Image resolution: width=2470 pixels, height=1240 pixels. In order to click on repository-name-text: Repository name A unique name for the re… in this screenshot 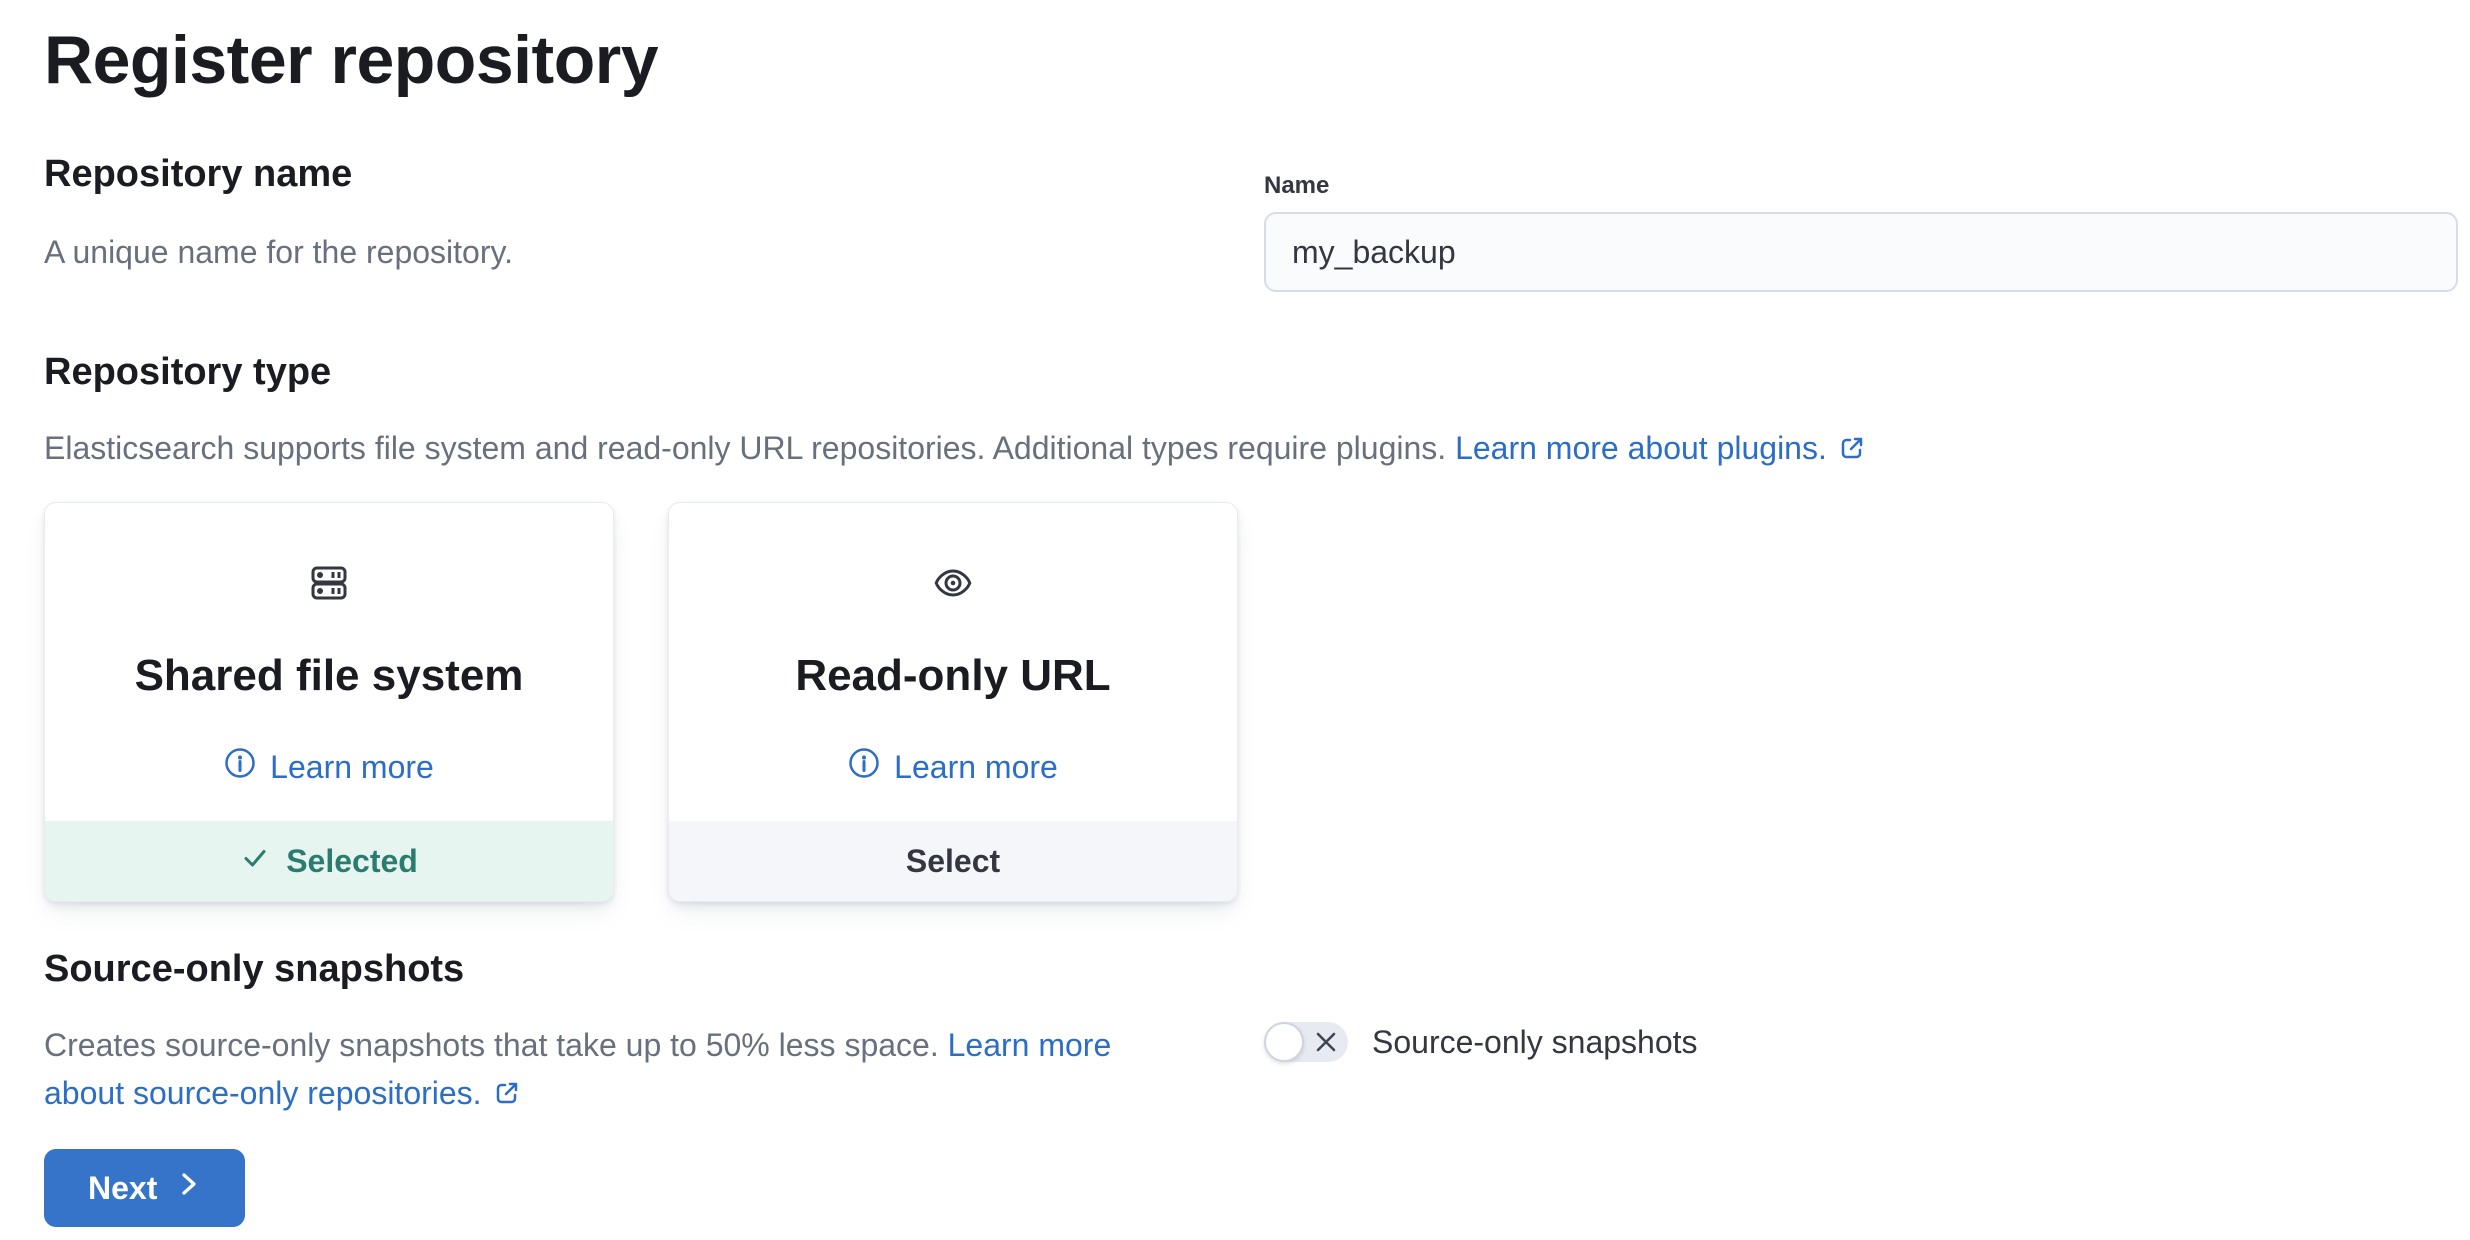, I will do `click(614, 221)`.